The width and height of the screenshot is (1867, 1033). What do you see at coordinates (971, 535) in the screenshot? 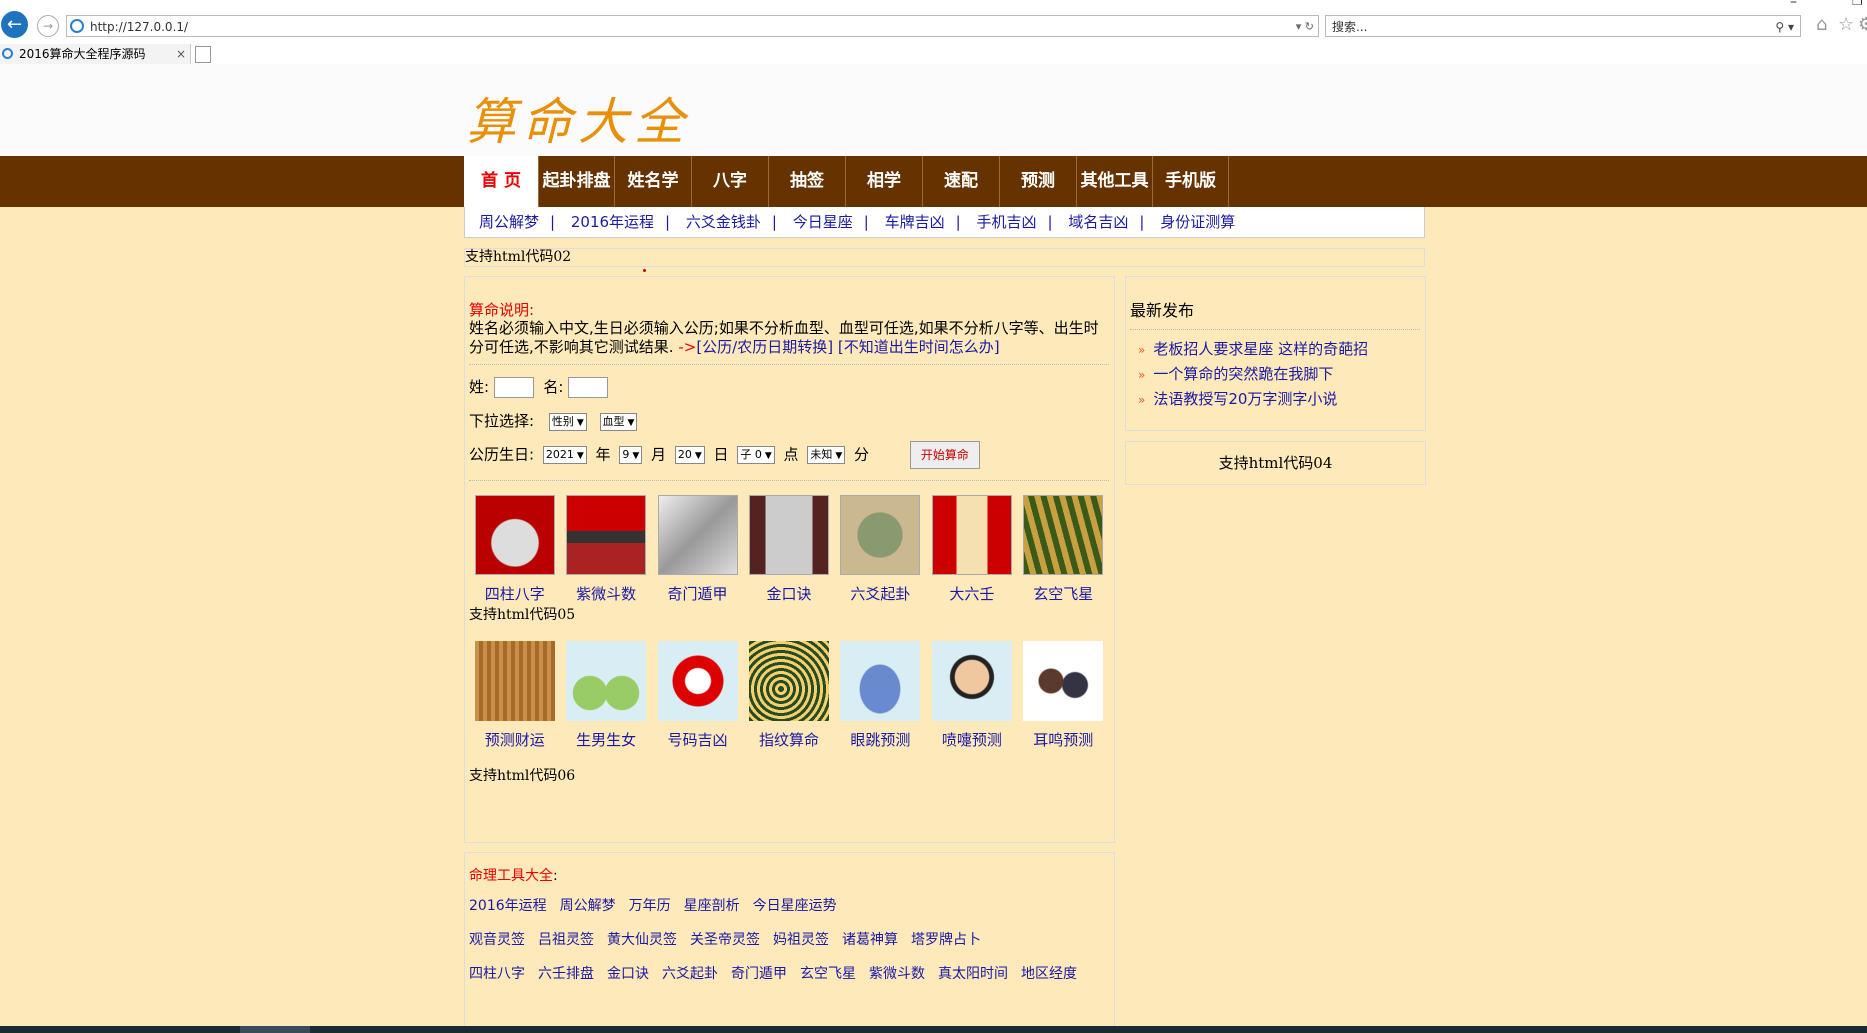
I see `daliuren-image` at bounding box center [971, 535].